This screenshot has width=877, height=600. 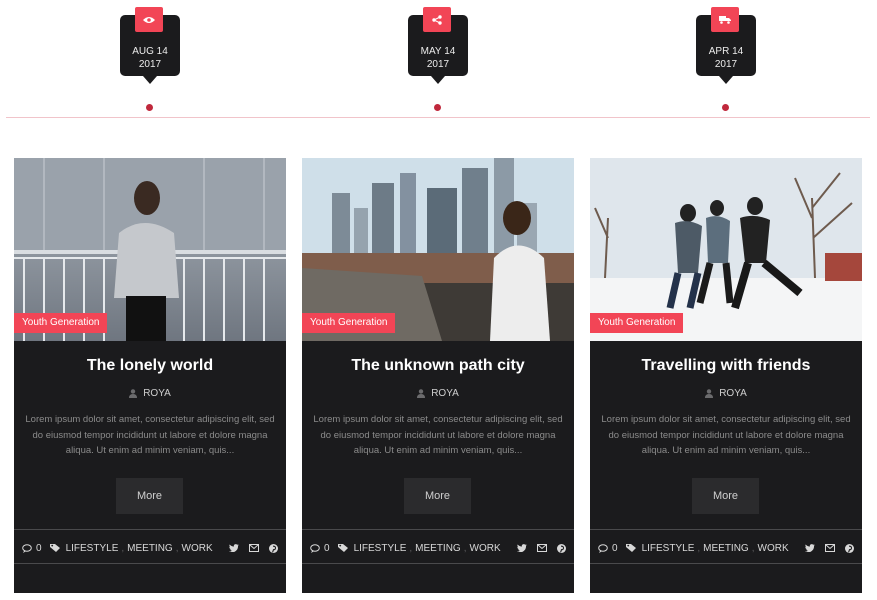 I want to click on post-title: The unknown path city, so click(x=438, y=366).